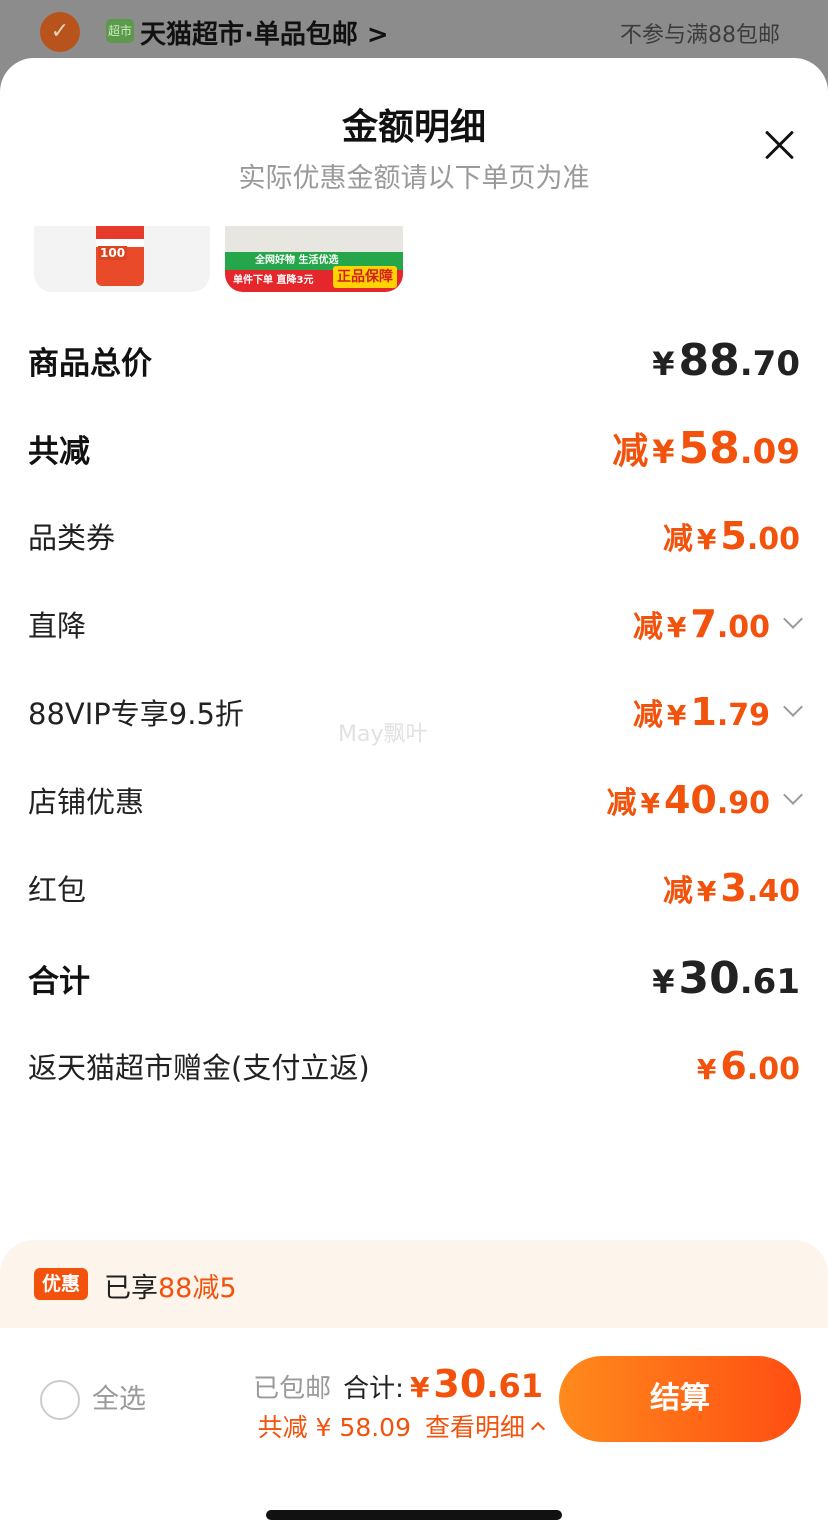 This screenshot has height=1534, width=828. Describe the element at coordinates (779, 145) in the screenshot. I see `close-icon` at that location.